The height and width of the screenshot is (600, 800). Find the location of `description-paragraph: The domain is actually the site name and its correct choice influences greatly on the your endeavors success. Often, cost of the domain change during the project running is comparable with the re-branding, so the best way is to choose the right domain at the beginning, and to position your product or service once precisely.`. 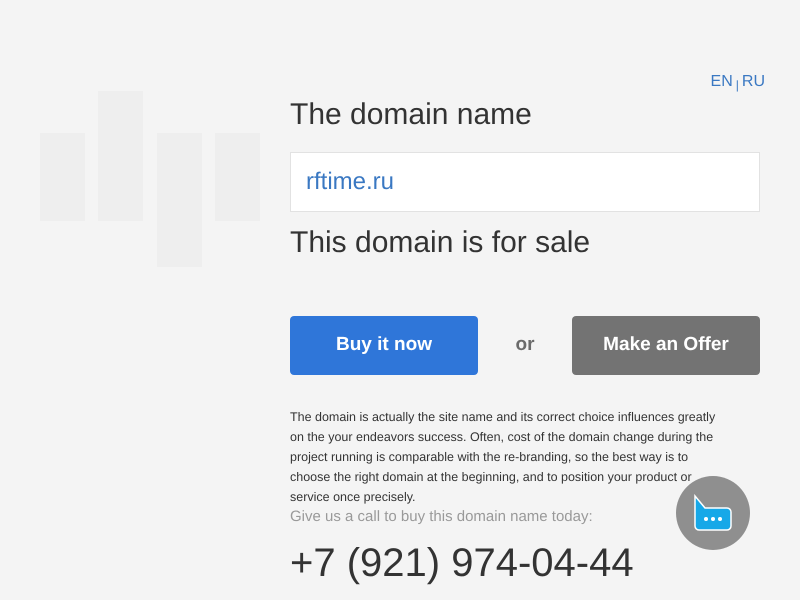

description-paragraph: The domain is actually the site name and its correct choice influences greatly on the your endeavors success. Often, cost of the domain change during the project running is comparable with the re-branding, so the best way is to choose the right domain at the beginning, and to position your product or service once precisely. is located at coordinates (503, 457).